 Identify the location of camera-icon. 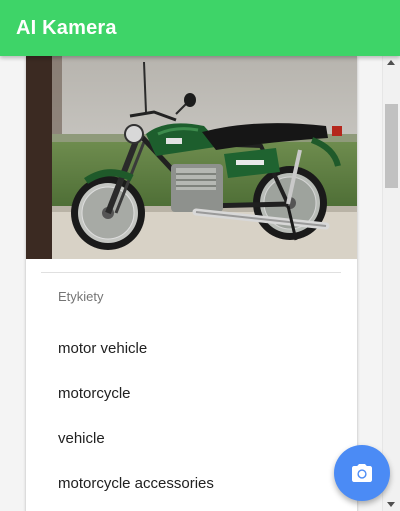
(362, 473).